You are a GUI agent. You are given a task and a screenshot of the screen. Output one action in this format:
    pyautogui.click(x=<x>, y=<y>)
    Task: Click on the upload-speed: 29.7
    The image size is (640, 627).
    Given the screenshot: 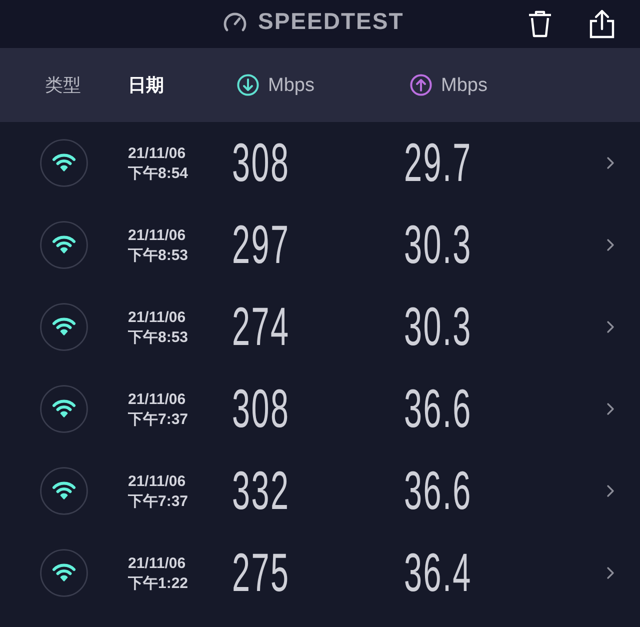 What is the action you would take?
    pyautogui.click(x=438, y=163)
    